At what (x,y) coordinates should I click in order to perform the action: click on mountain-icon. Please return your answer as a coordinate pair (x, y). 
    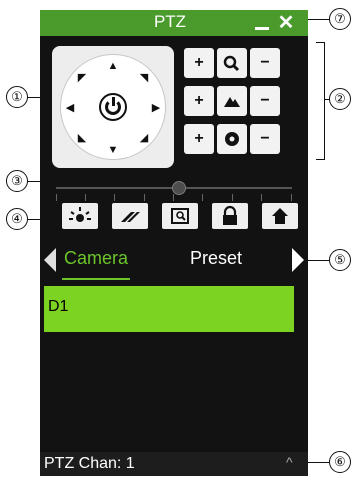
    Looking at the image, I should click on (232, 101).